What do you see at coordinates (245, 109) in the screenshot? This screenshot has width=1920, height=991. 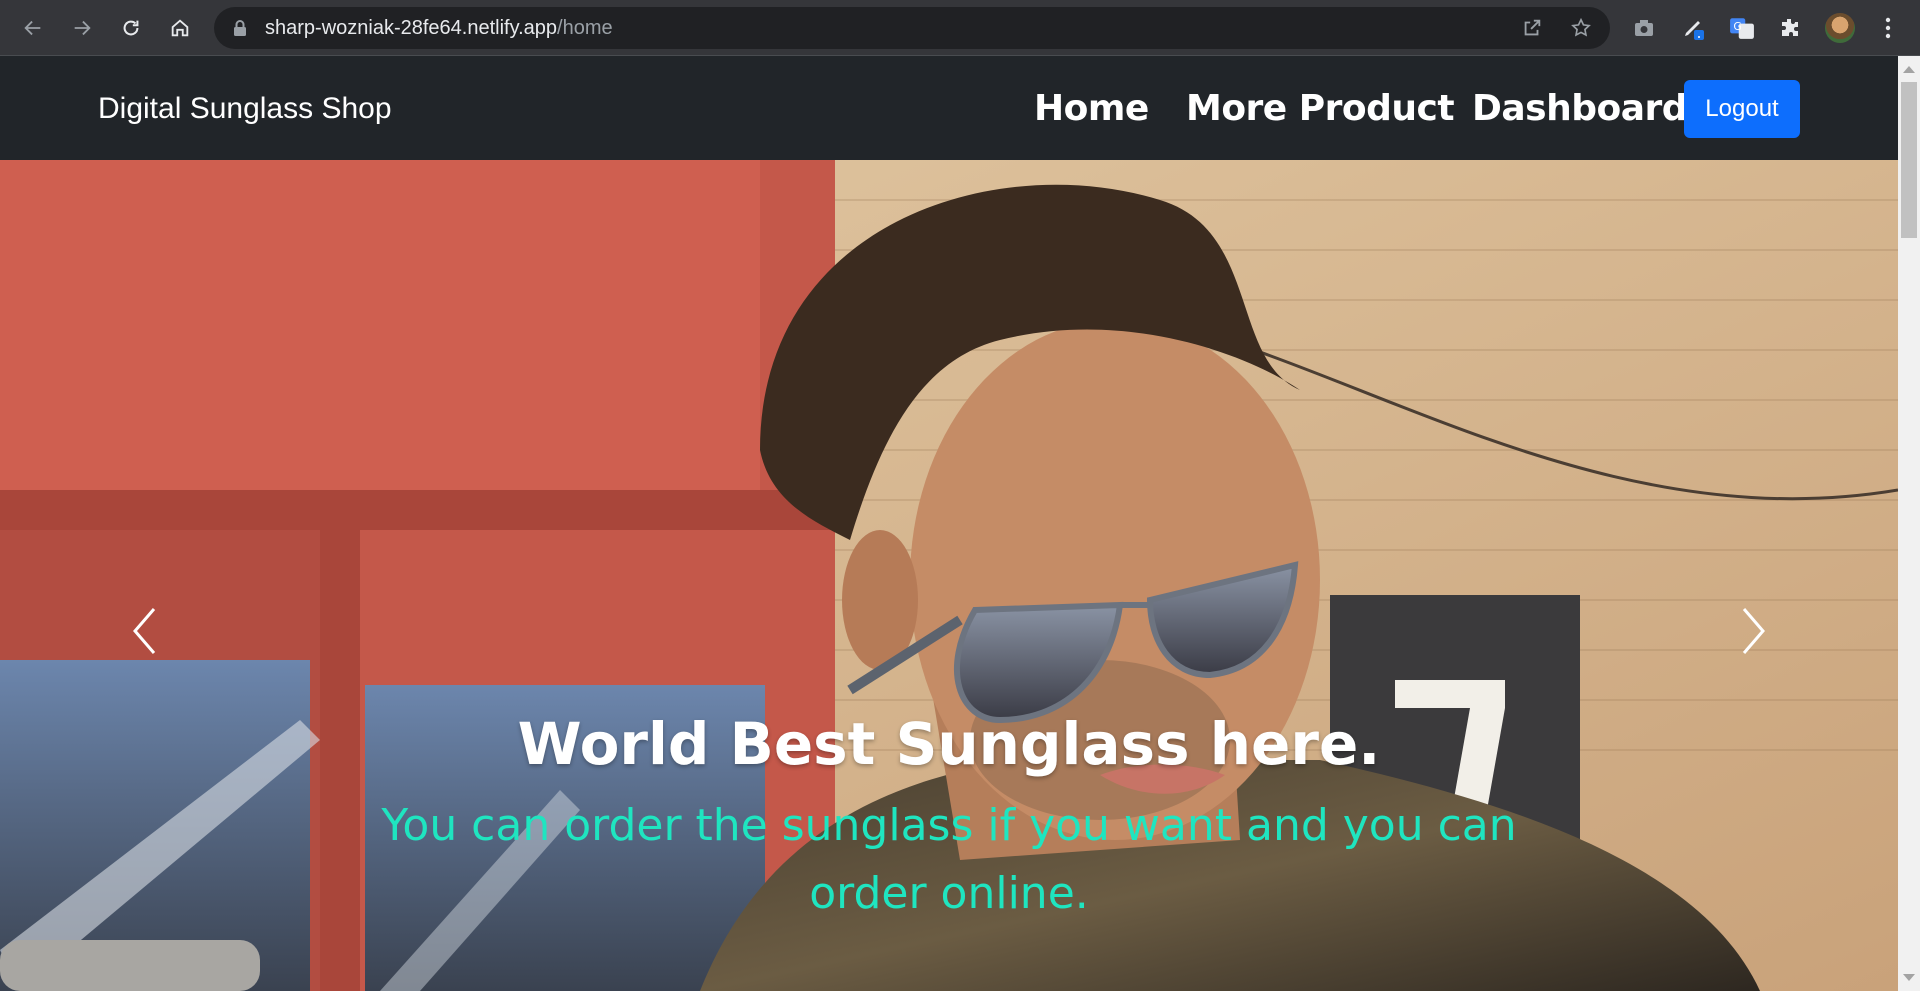 I see `brand-link: Digital Sunglass Shop` at bounding box center [245, 109].